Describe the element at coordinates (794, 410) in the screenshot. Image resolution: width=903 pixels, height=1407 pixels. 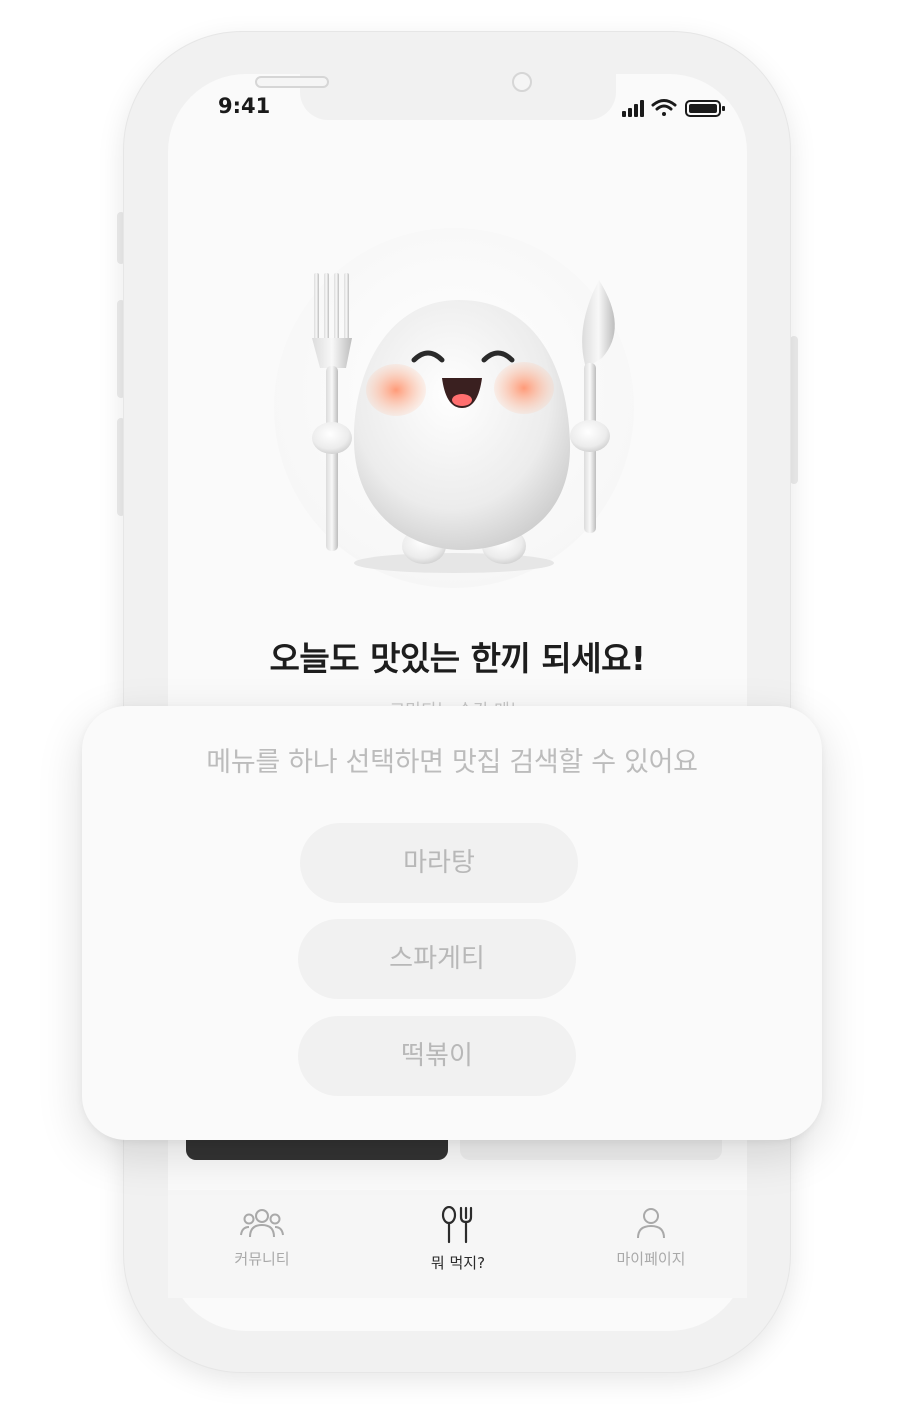
I see `power-button` at that location.